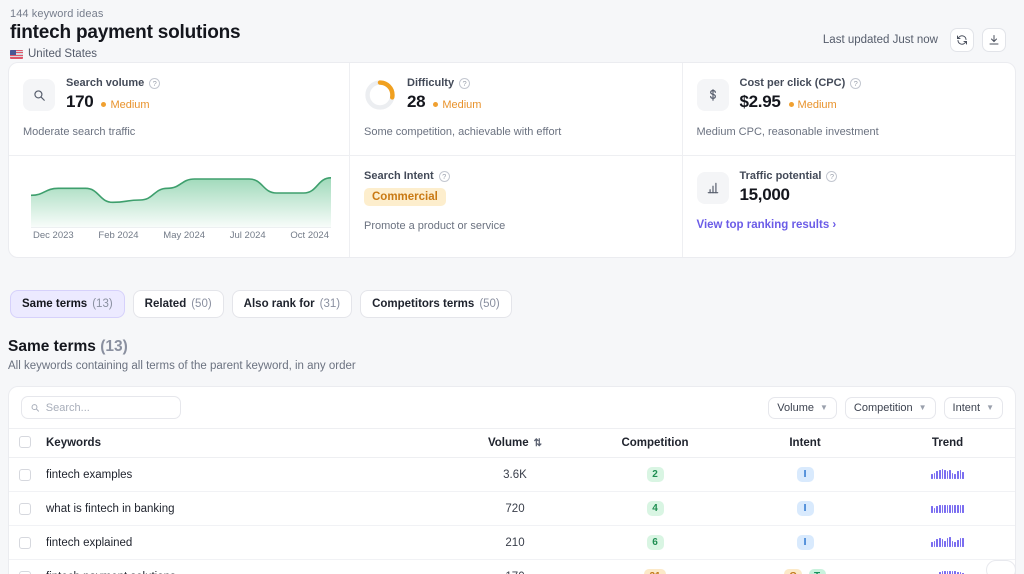 Image resolution: width=1024 pixels, height=574 pixels. Describe the element at coordinates (118, 235) in the screenshot. I see `x-tick: Feb 2024` at that location.